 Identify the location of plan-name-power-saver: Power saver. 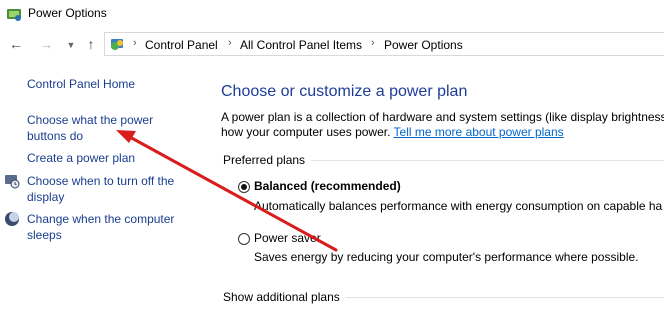
(287, 238).